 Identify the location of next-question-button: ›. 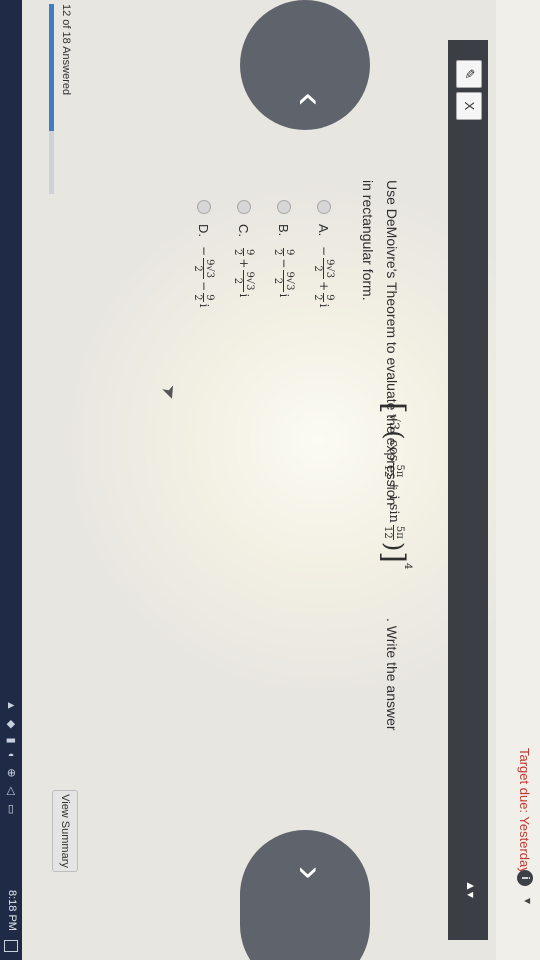
(305, 895).